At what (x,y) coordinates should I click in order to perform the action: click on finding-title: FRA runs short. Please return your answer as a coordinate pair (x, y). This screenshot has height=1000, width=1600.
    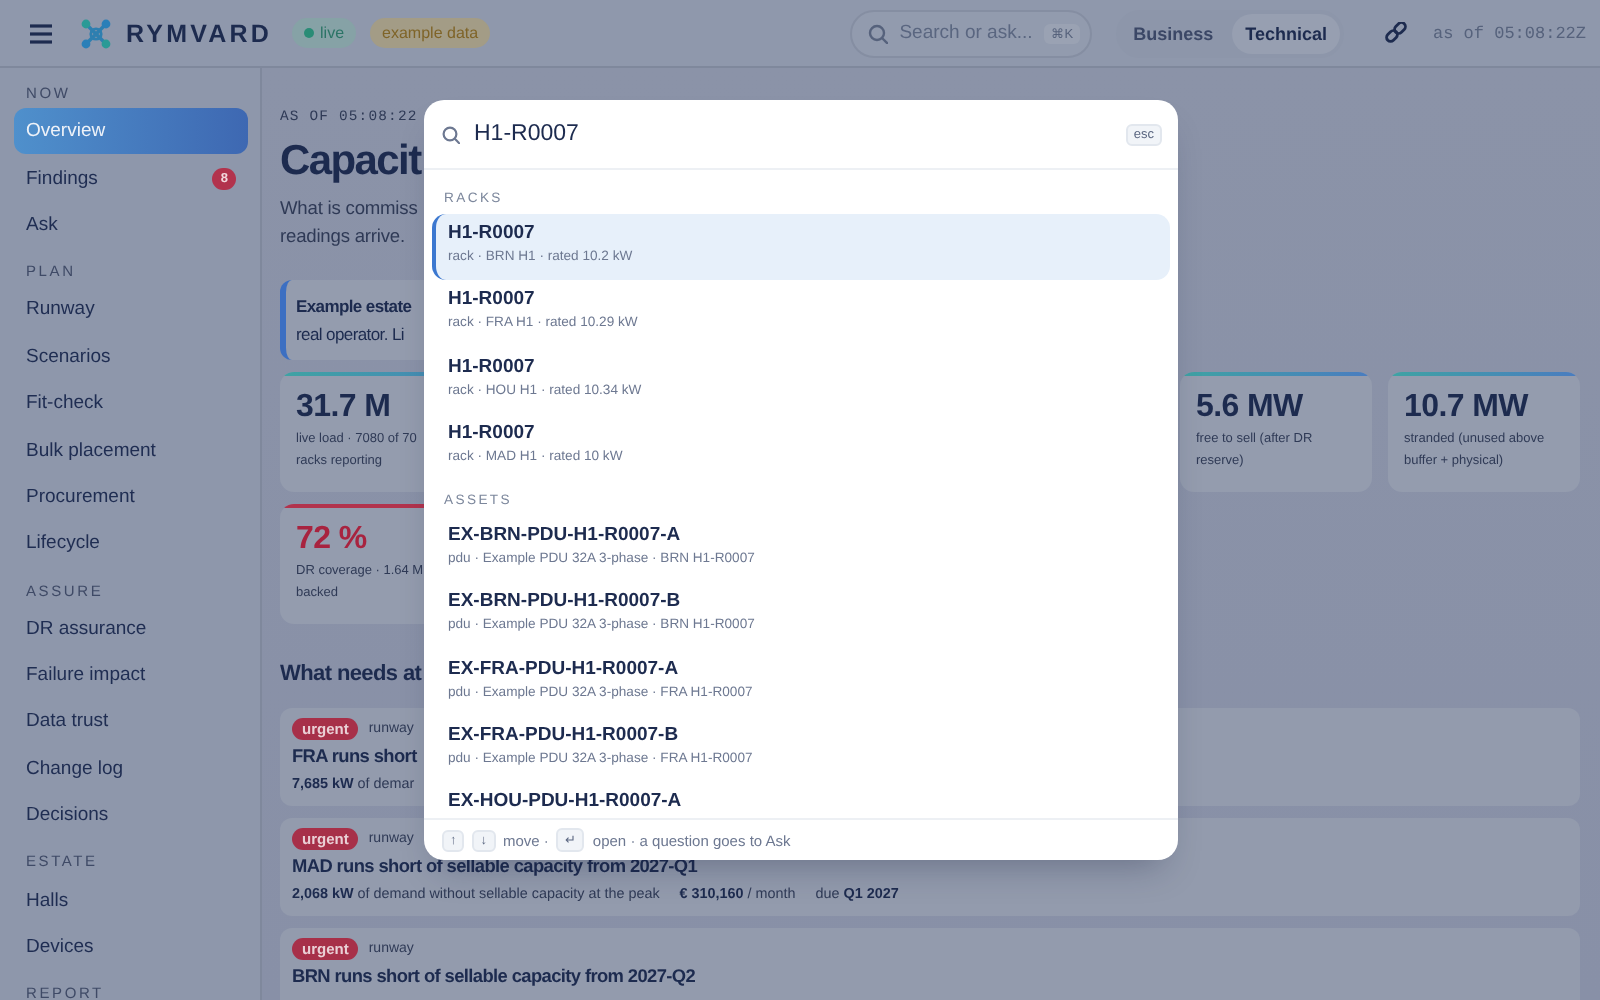
    Looking at the image, I should click on (354, 757).